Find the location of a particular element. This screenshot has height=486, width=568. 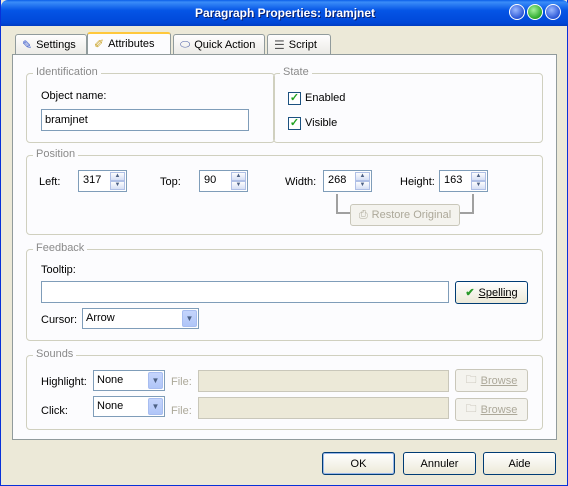

click-label: Click: is located at coordinates (54, 411).